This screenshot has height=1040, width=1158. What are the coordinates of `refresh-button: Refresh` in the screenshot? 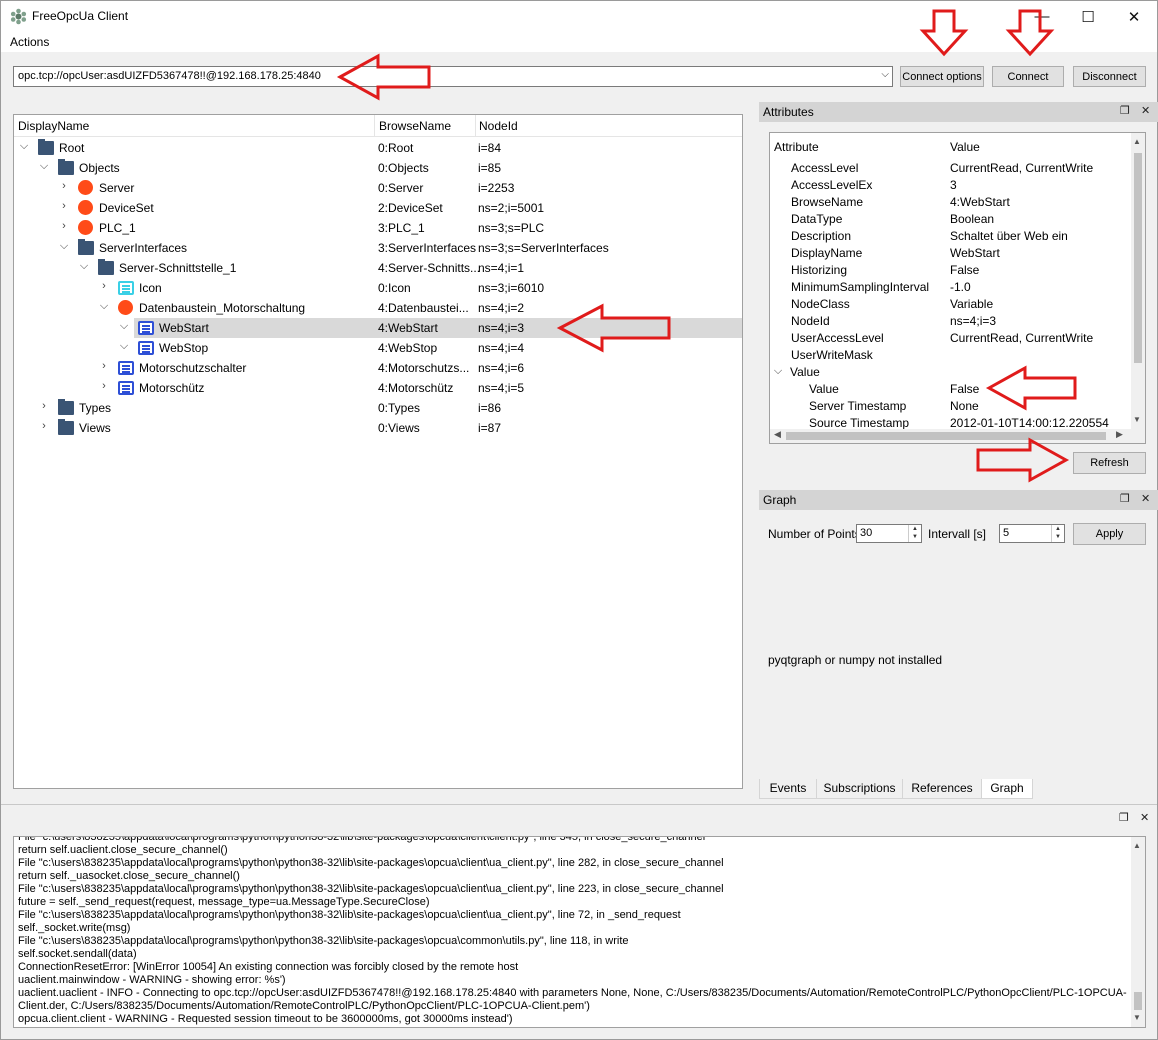 It's located at (1109, 463).